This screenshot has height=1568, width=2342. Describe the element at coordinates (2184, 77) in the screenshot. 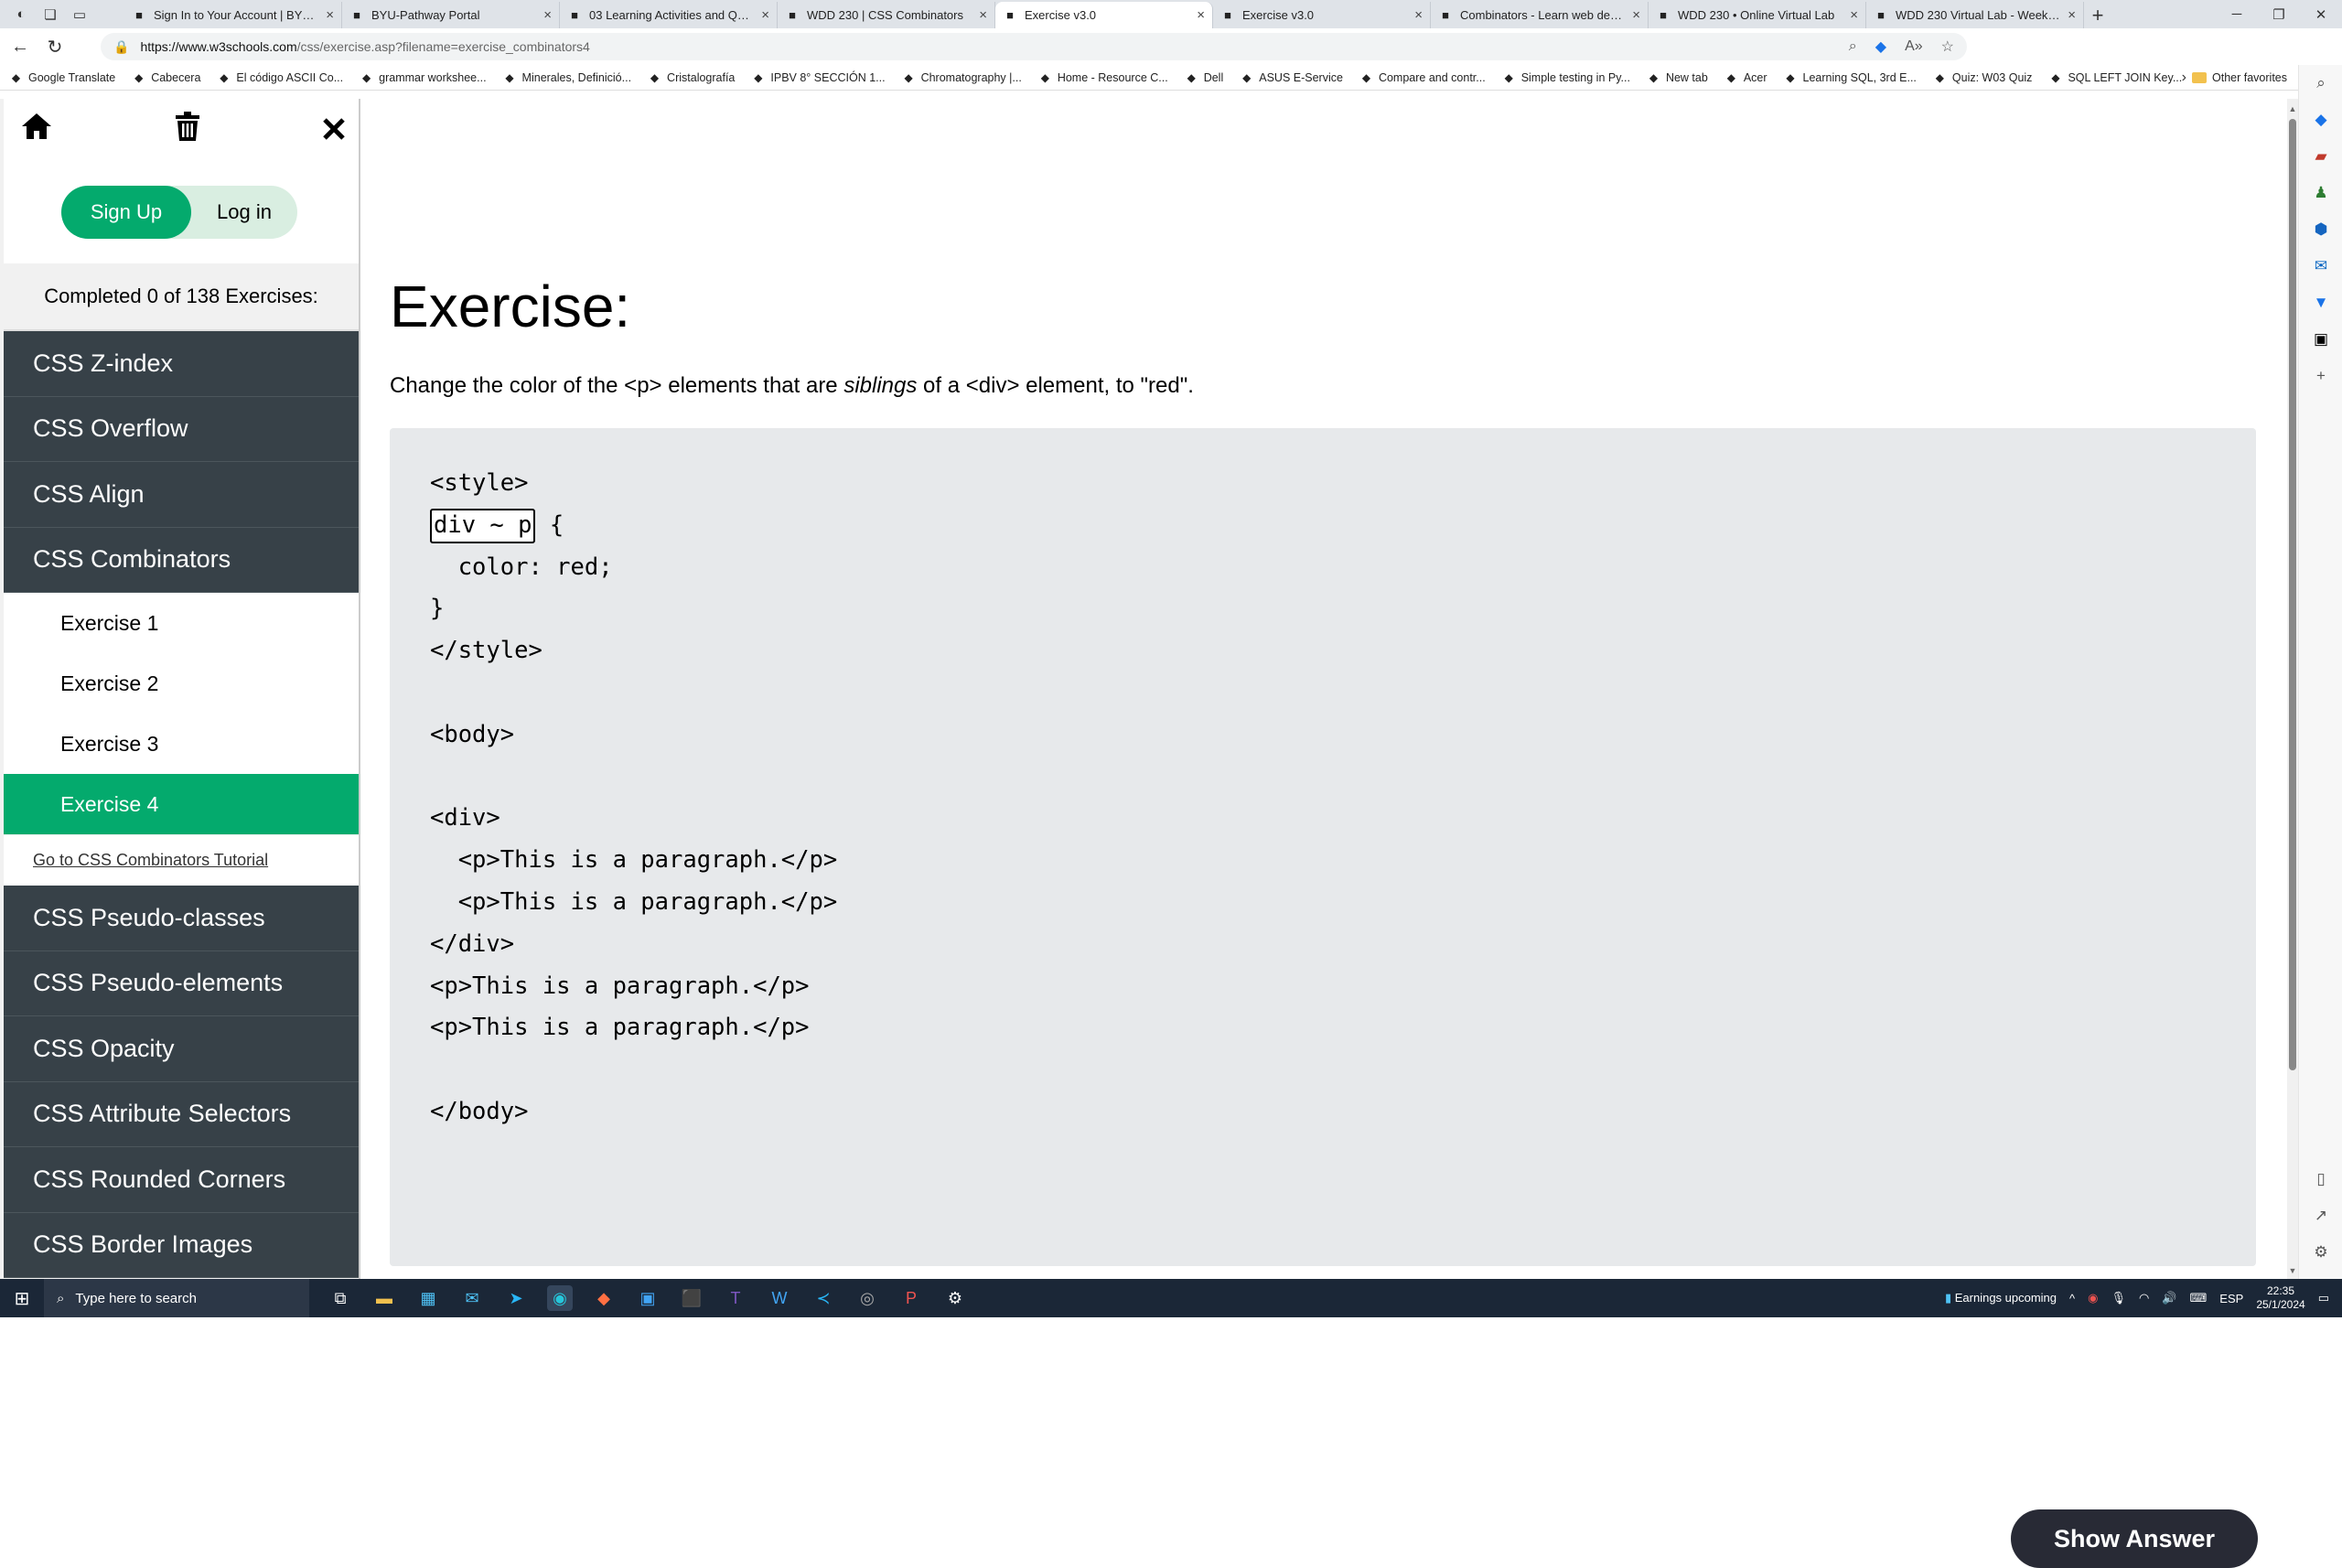

I see `chevron-right-icon: ›` at that location.